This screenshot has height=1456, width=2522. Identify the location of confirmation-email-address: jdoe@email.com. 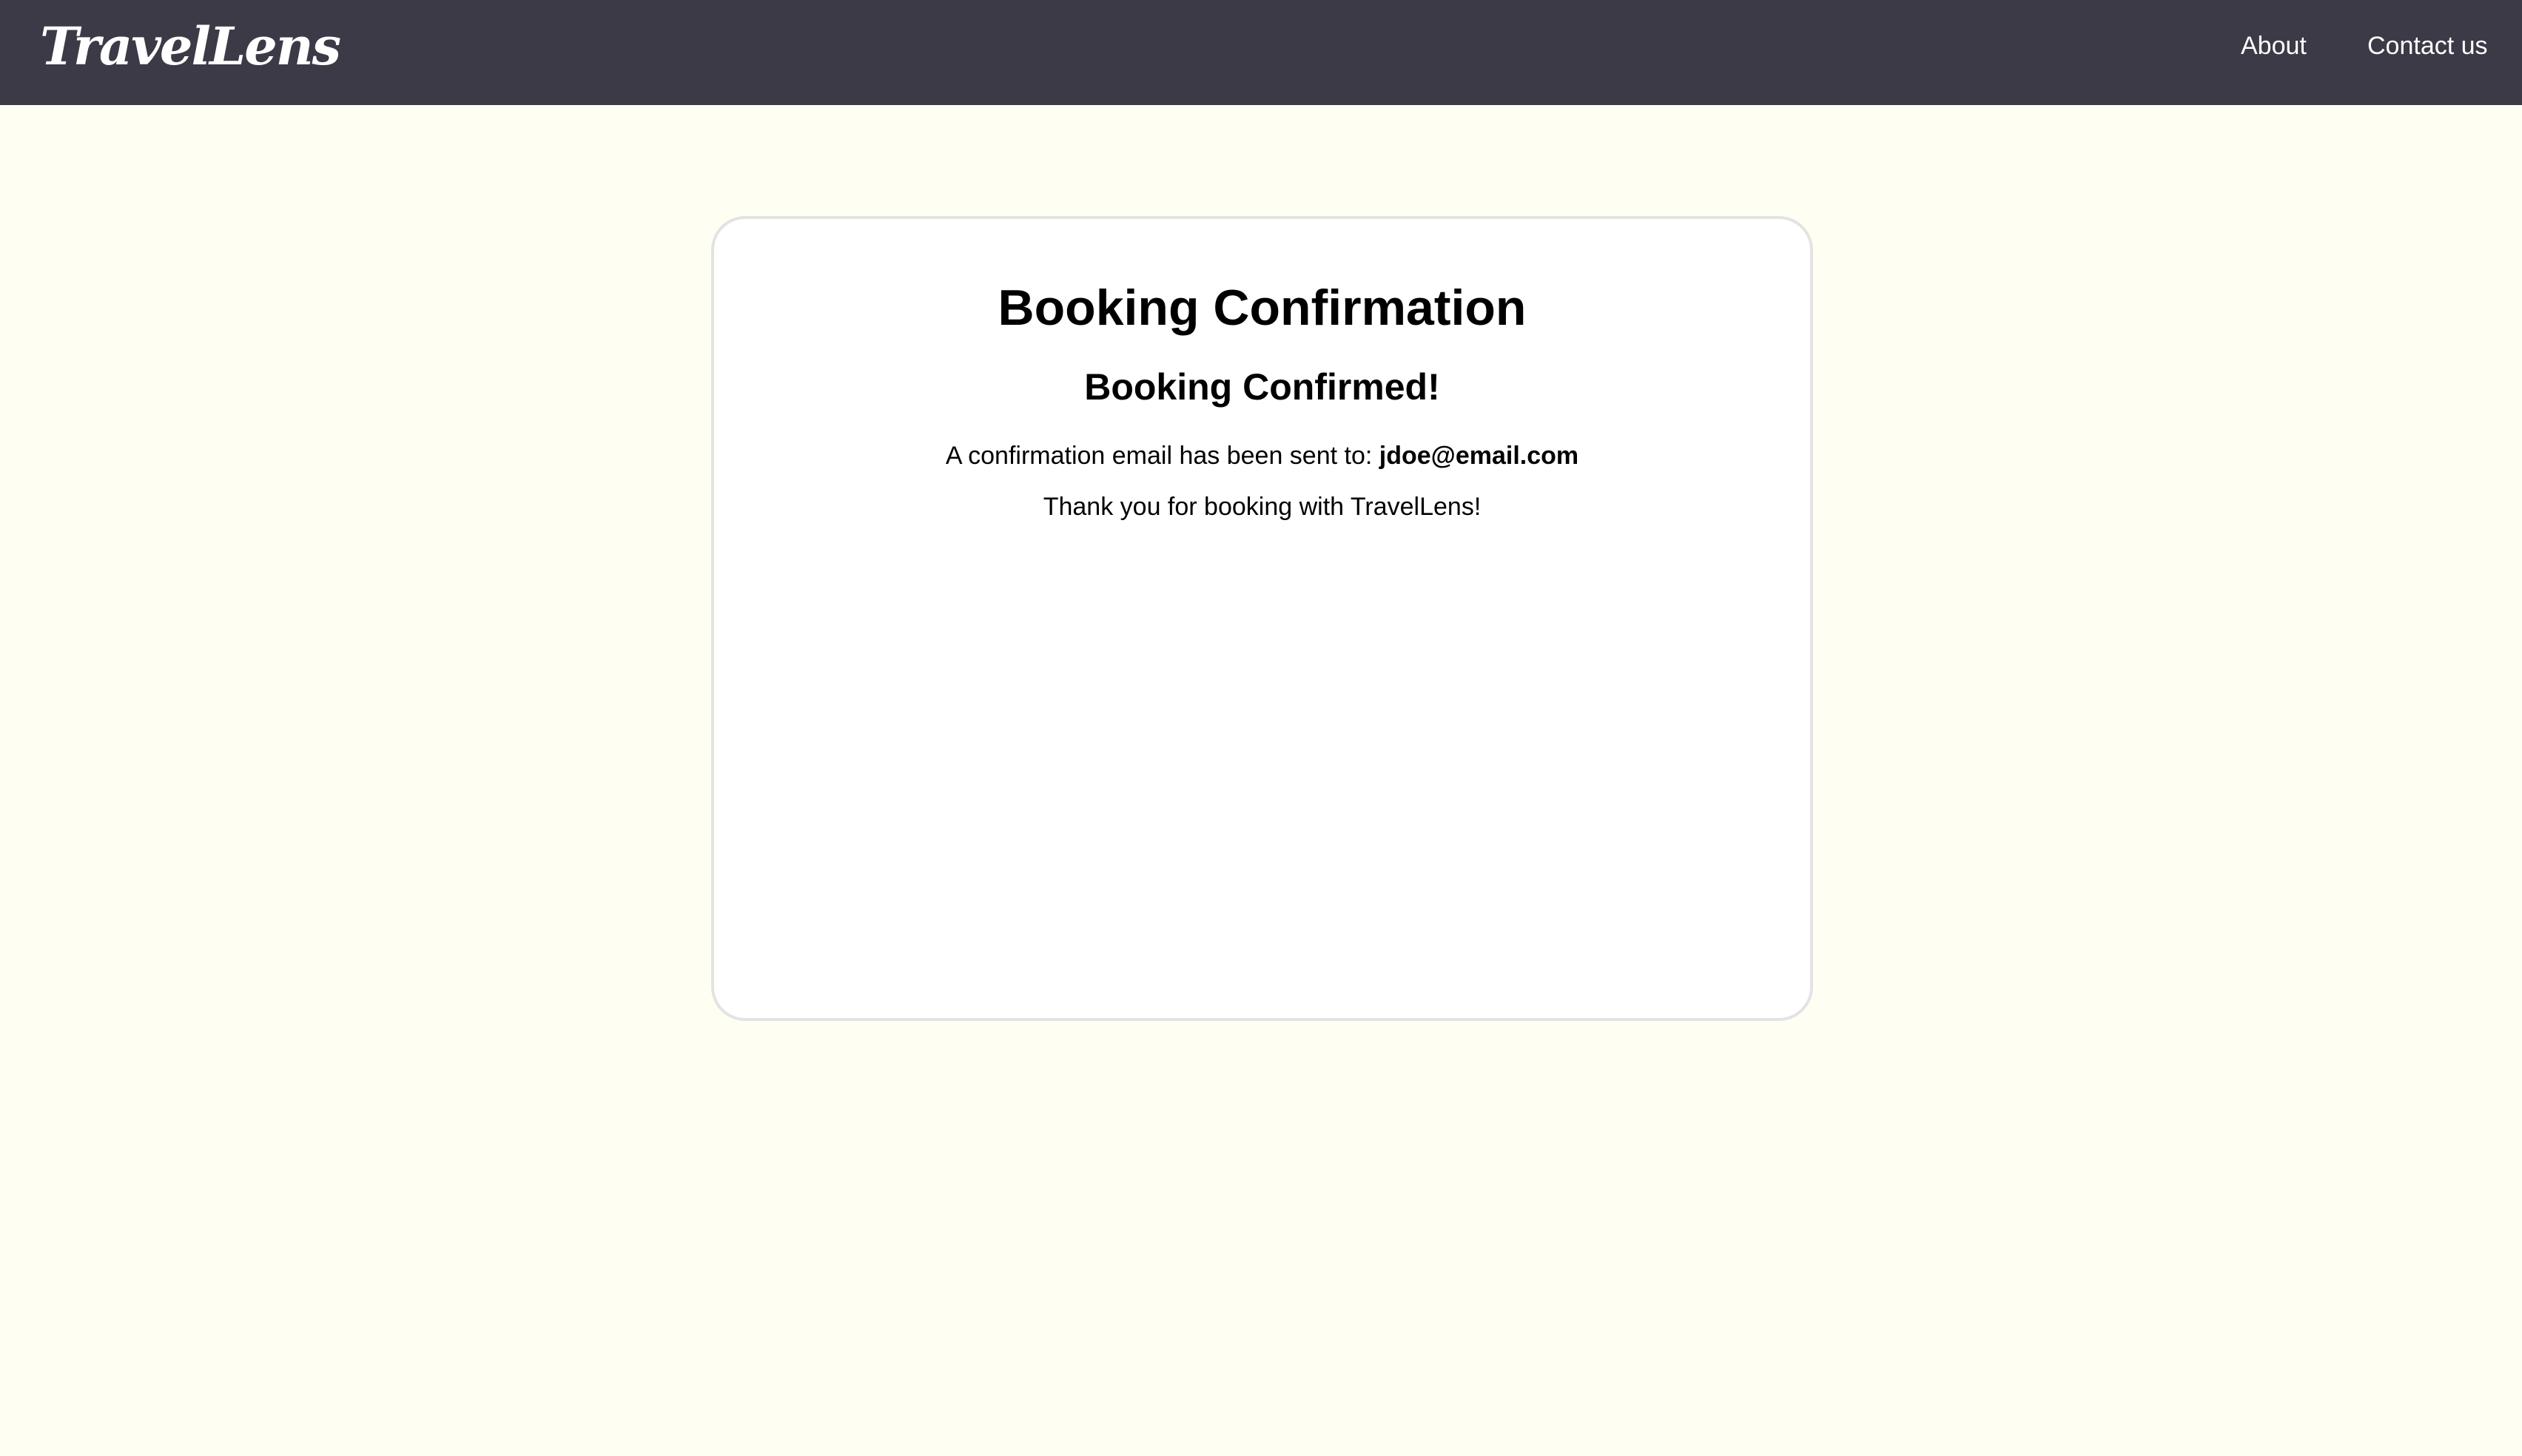
(1479, 456).